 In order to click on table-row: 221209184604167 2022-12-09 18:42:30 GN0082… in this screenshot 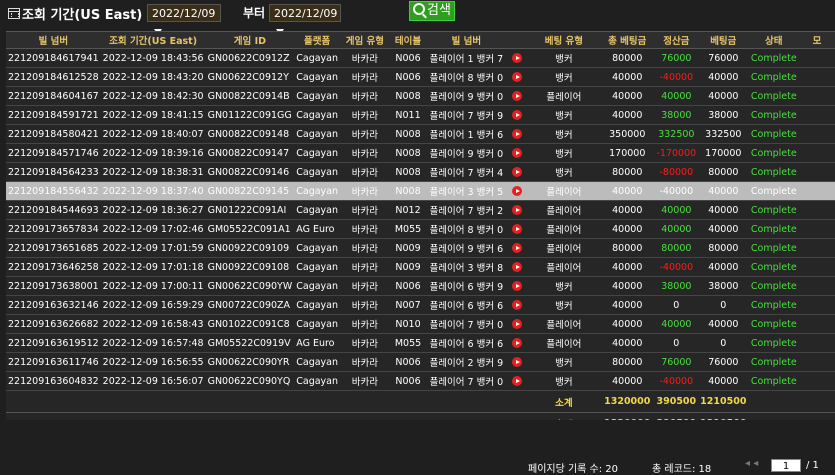, I will do `click(420, 96)`.